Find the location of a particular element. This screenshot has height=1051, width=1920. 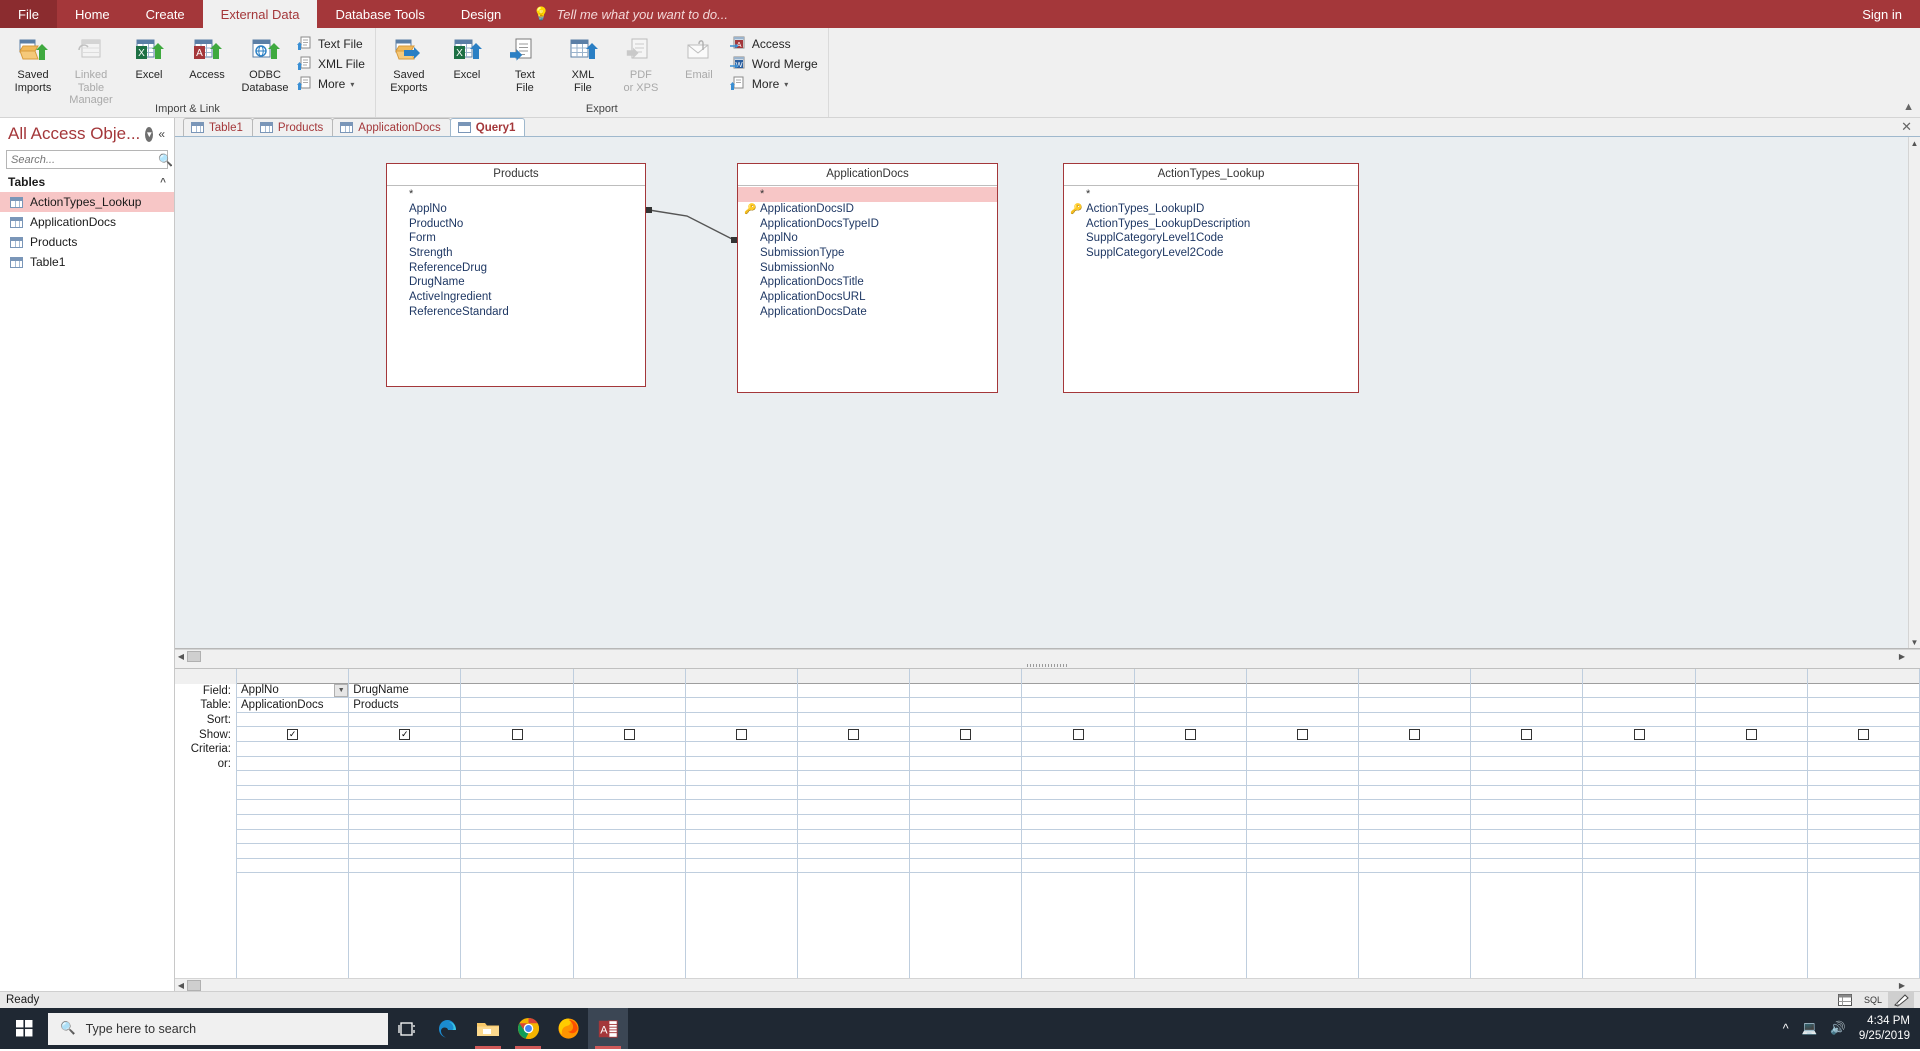

diagram-field-row: DrugName is located at coordinates (516, 282).